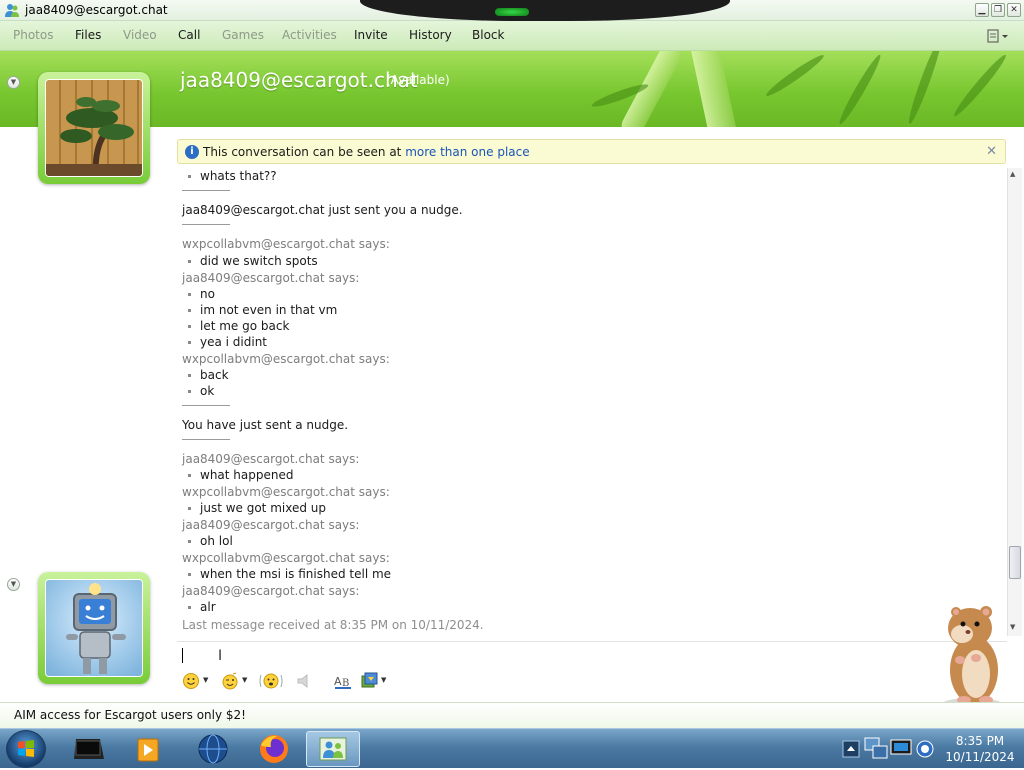  I want to click on bamboo-stalk-decoration, so click(714, 89).